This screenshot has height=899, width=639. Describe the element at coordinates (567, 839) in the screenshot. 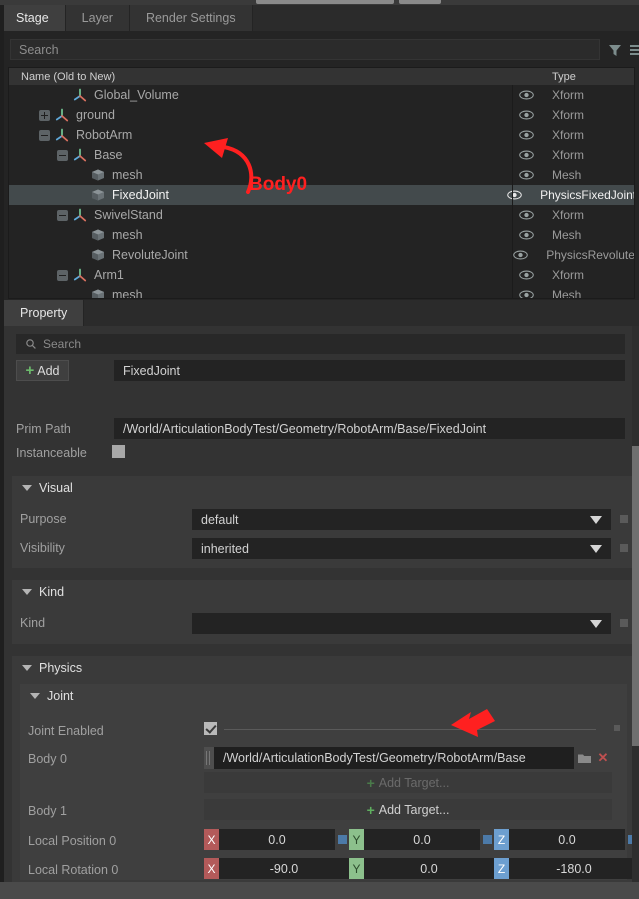

I see `local-position-0-z: 0.0` at that location.